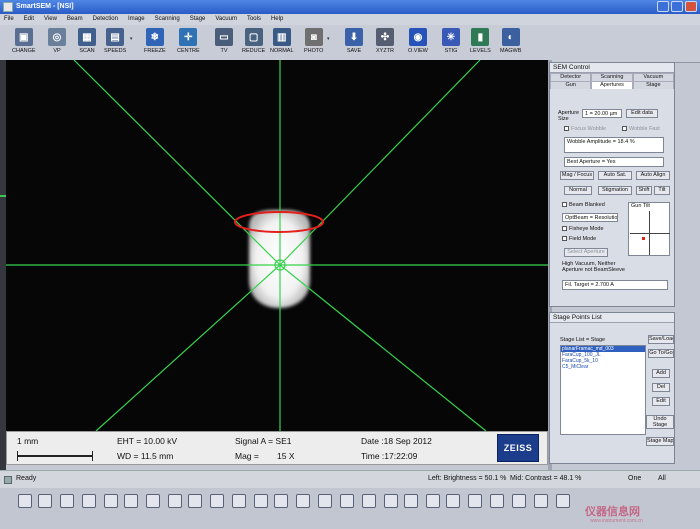  Describe the element at coordinates (480, 41) in the screenshot. I see `toolbar-levels-button: ▮ LEVELS` at that location.